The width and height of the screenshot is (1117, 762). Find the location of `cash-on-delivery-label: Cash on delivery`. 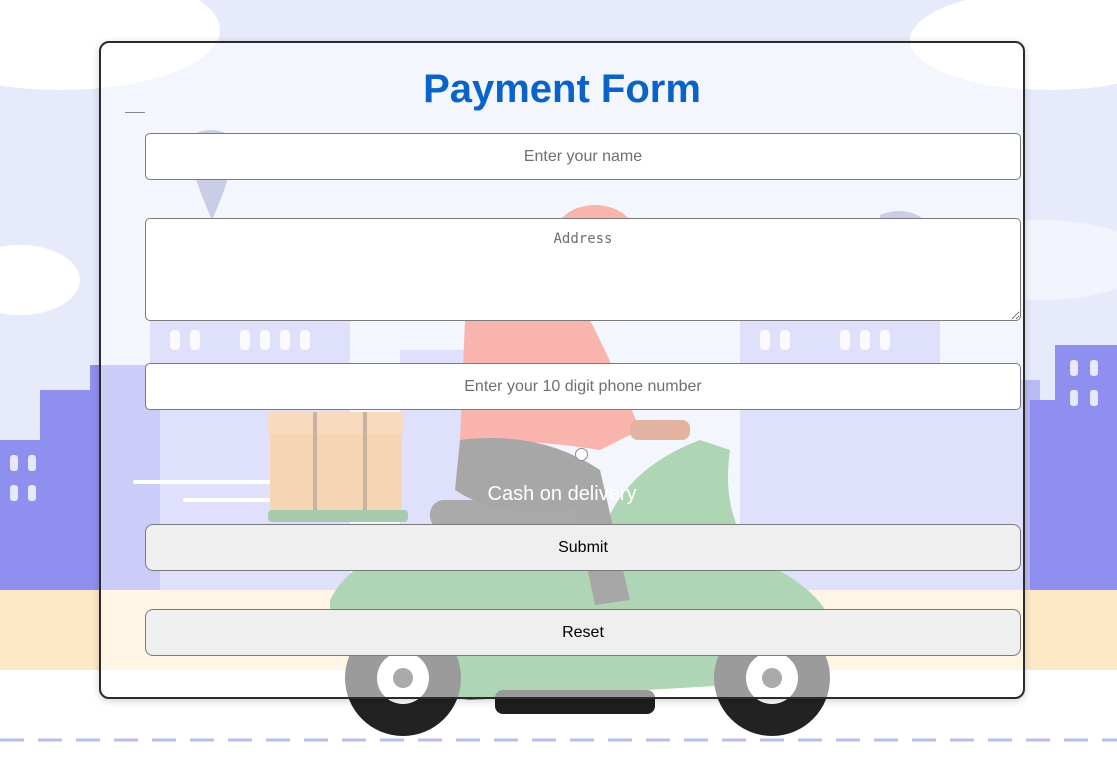

cash-on-delivery-label: Cash on delivery is located at coordinates (562, 494).